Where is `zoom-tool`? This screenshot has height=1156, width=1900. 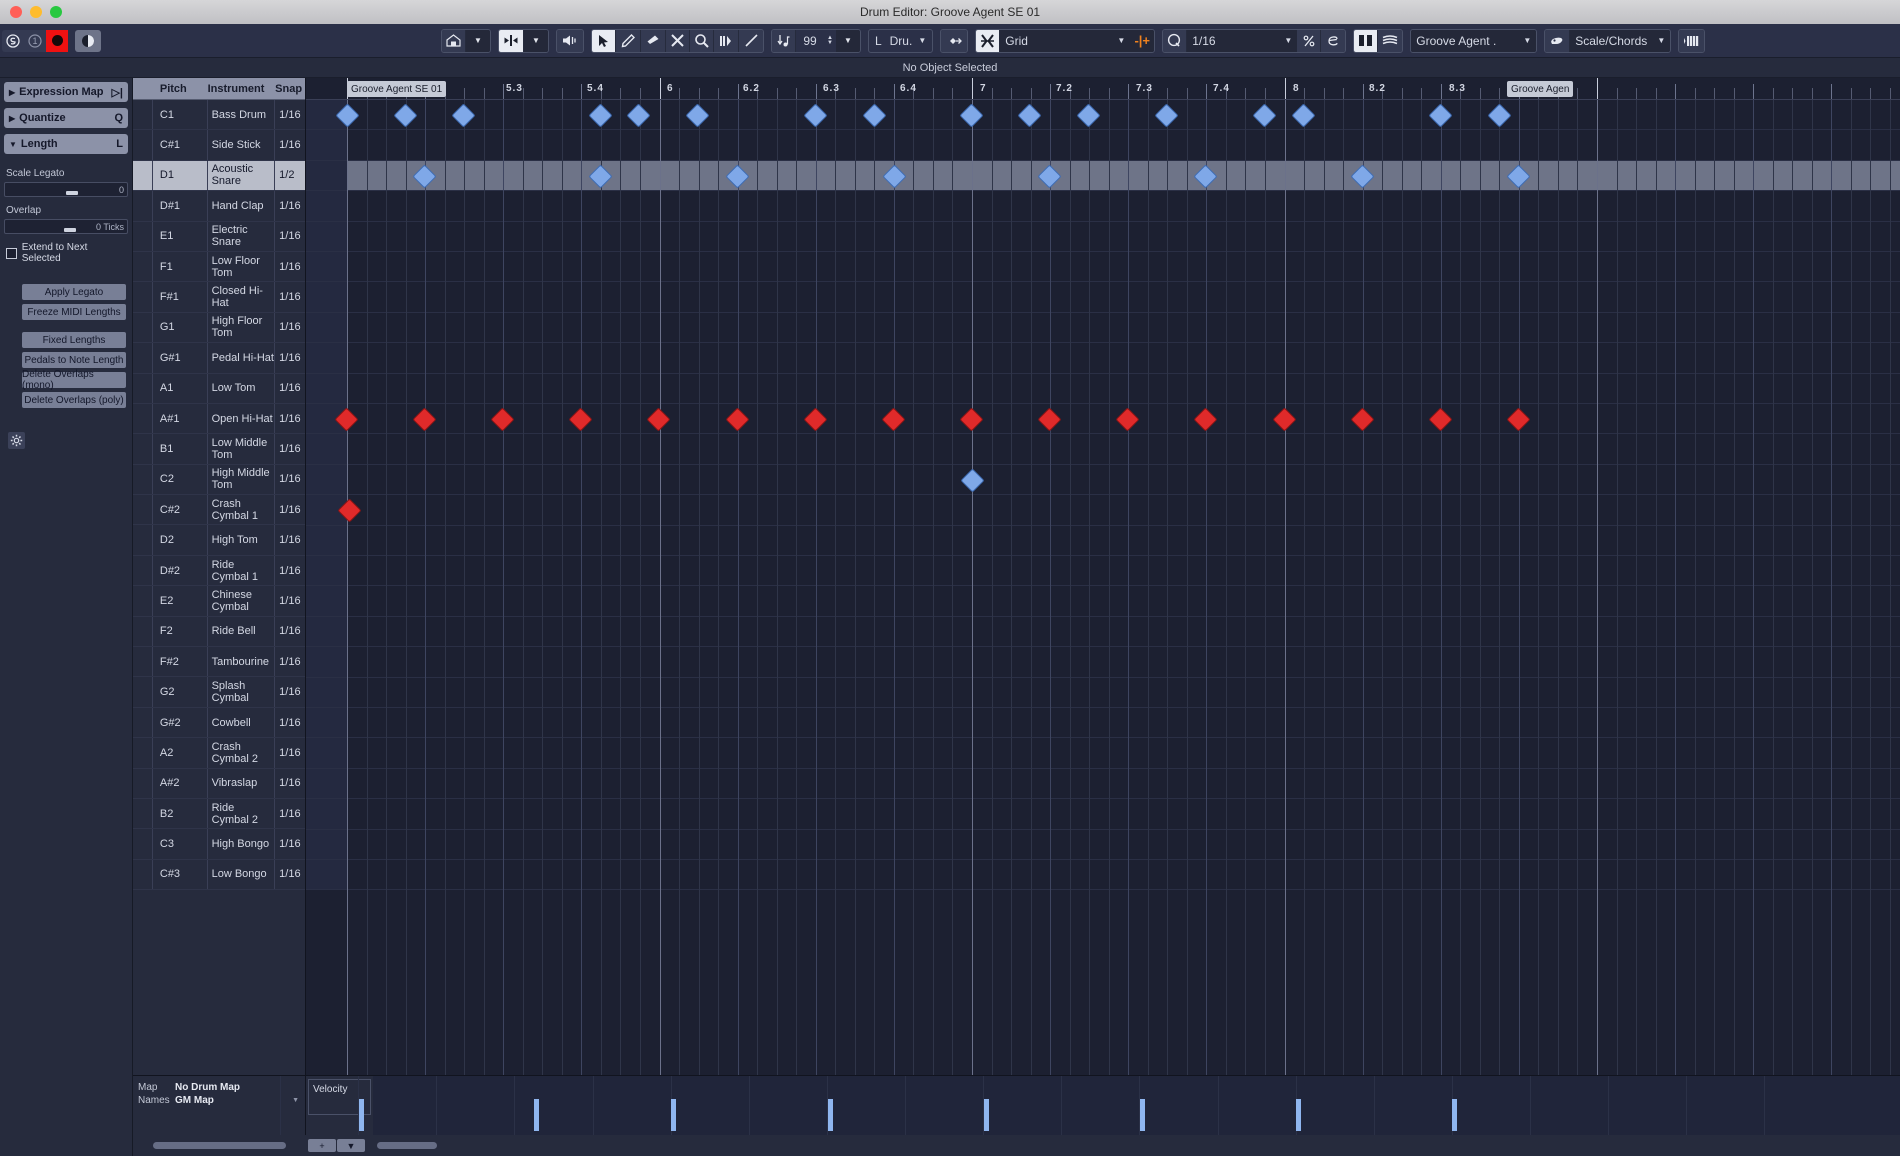
zoom-tool is located at coordinates (702, 40).